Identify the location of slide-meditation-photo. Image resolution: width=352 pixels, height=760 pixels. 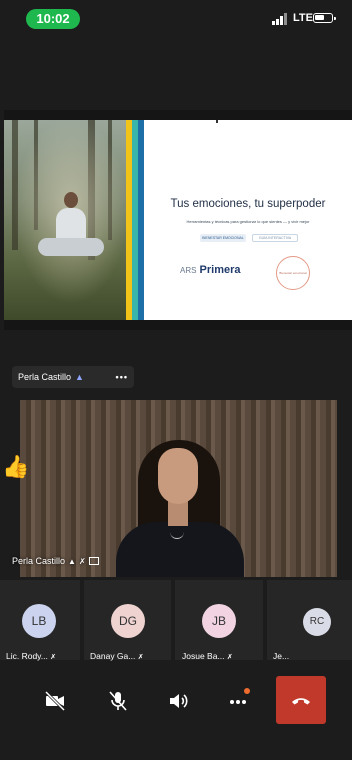
(65, 220).